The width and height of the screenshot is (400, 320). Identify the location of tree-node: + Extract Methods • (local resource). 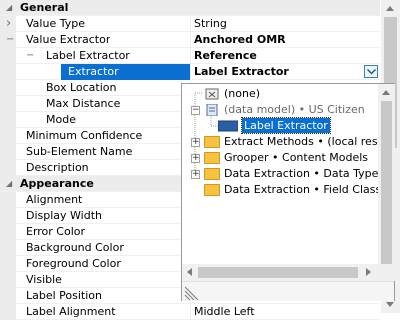
(280, 142).